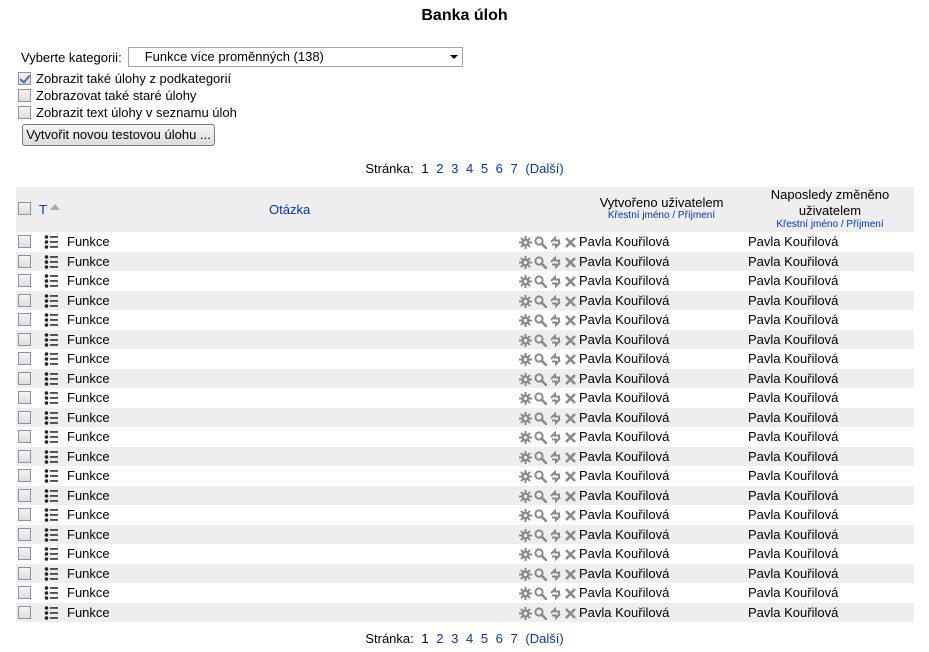 The width and height of the screenshot is (929, 652). What do you see at coordinates (439, 168) in the screenshot?
I see `pager-page: 2` at bounding box center [439, 168].